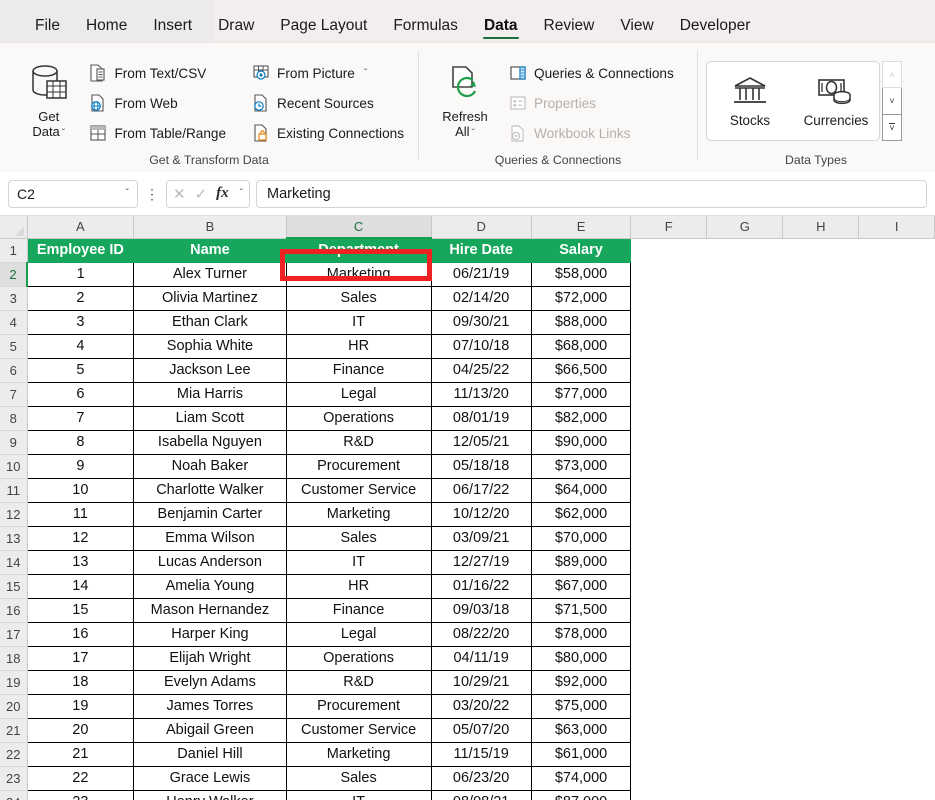  What do you see at coordinates (210, 274) in the screenshot?
I see `table-cell: Alex Turner` at bounding box center [210, 274].